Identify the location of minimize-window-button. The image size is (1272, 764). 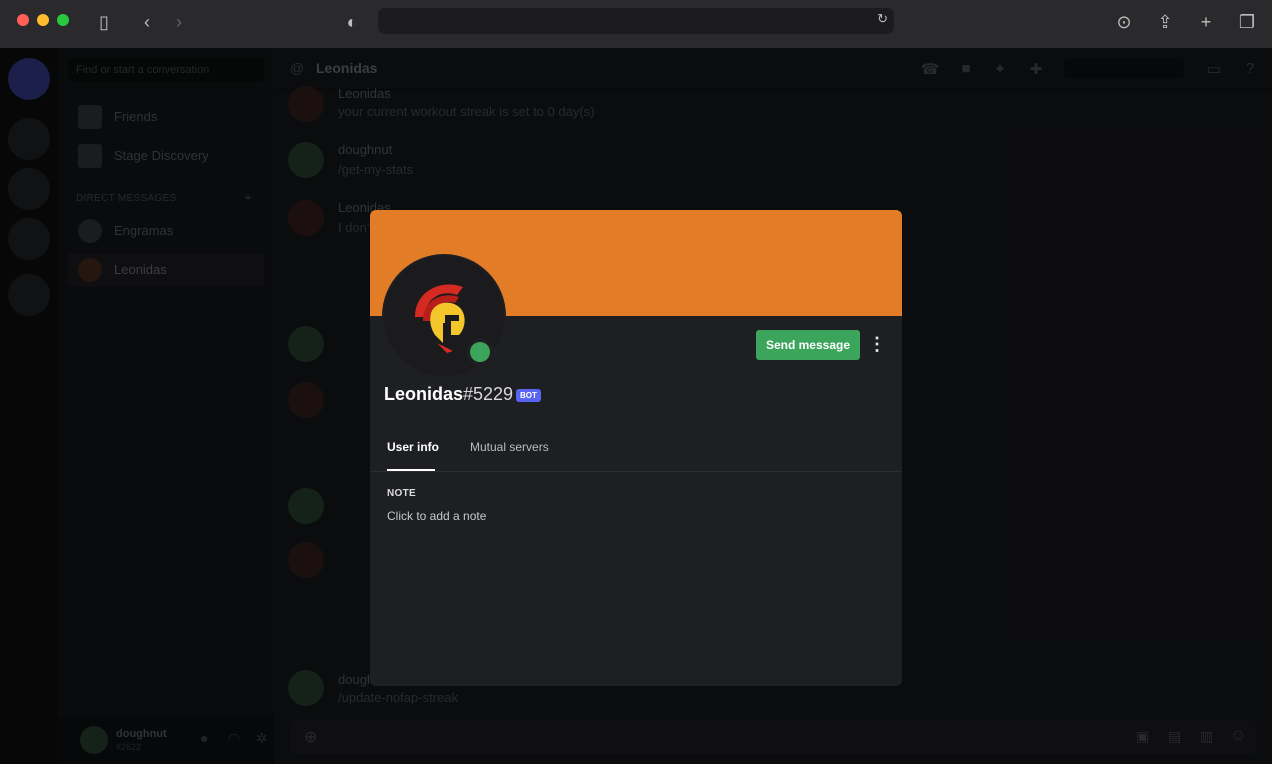
(43, 20).